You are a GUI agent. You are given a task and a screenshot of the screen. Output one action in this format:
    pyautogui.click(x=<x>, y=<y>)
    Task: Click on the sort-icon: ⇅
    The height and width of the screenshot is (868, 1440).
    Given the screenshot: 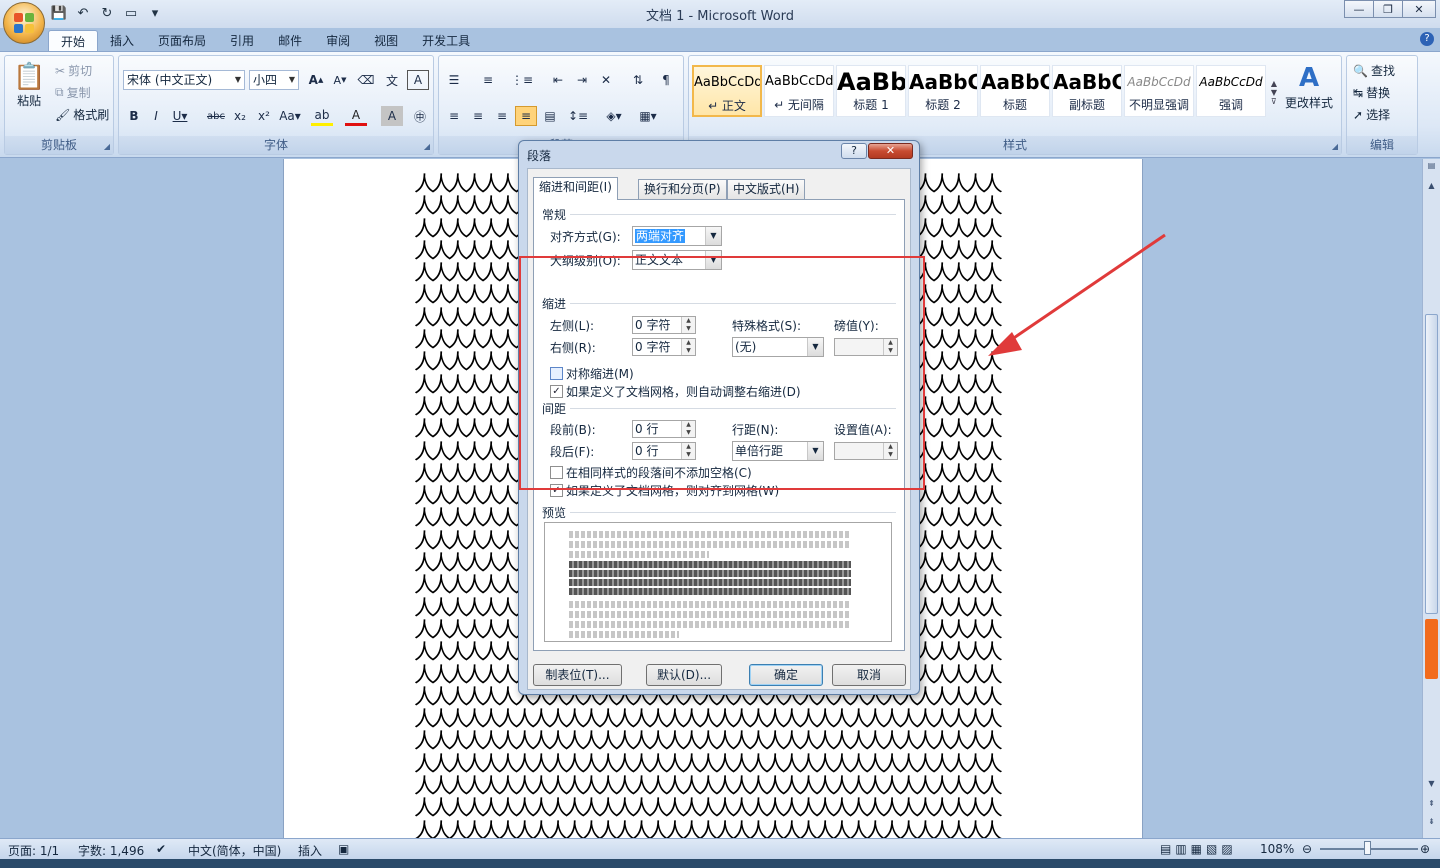 What is the action you would take?
    pyautogui.click(x=638, y=80)
    